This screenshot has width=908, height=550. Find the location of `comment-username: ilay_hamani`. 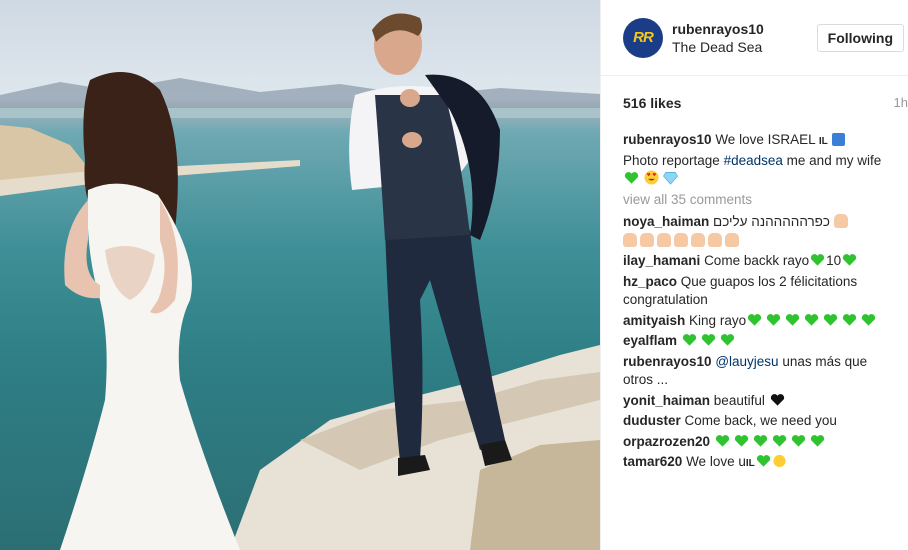

comment-username: ilay_hamani is located at coordinates (661, 260).